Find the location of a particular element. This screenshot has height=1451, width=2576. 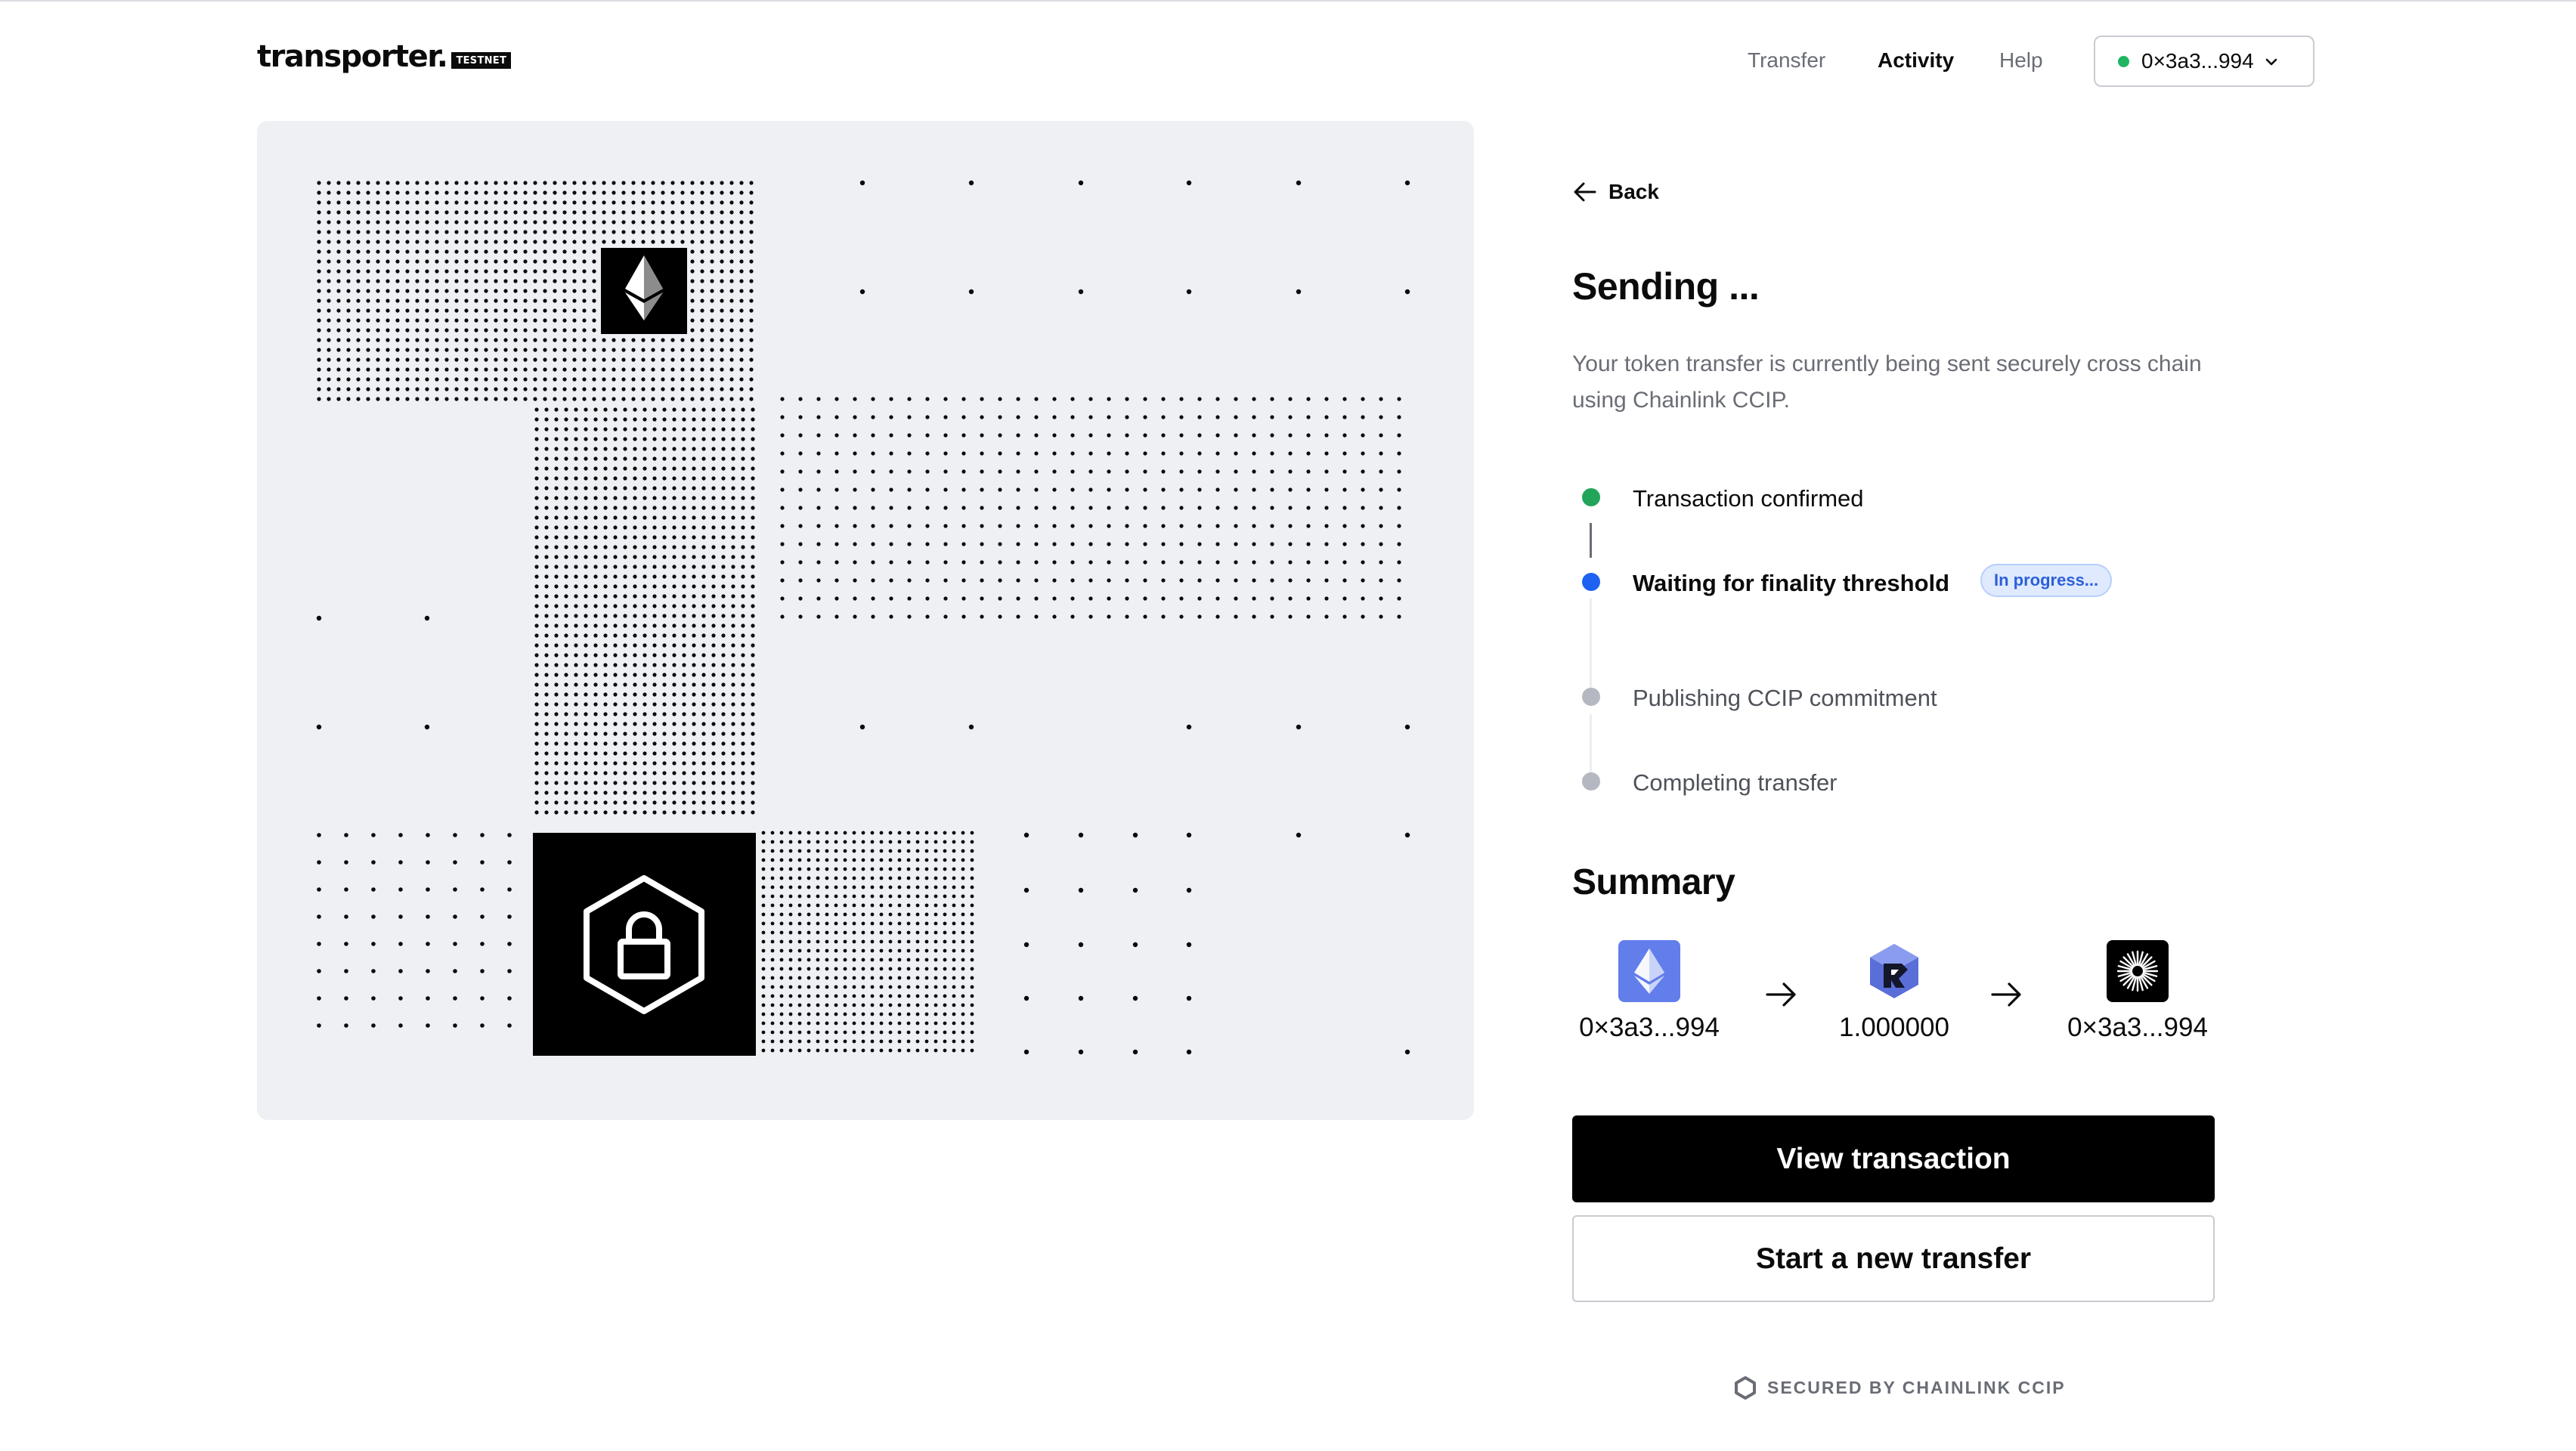

nav-help: Help is located at coordinates (2021, 61).